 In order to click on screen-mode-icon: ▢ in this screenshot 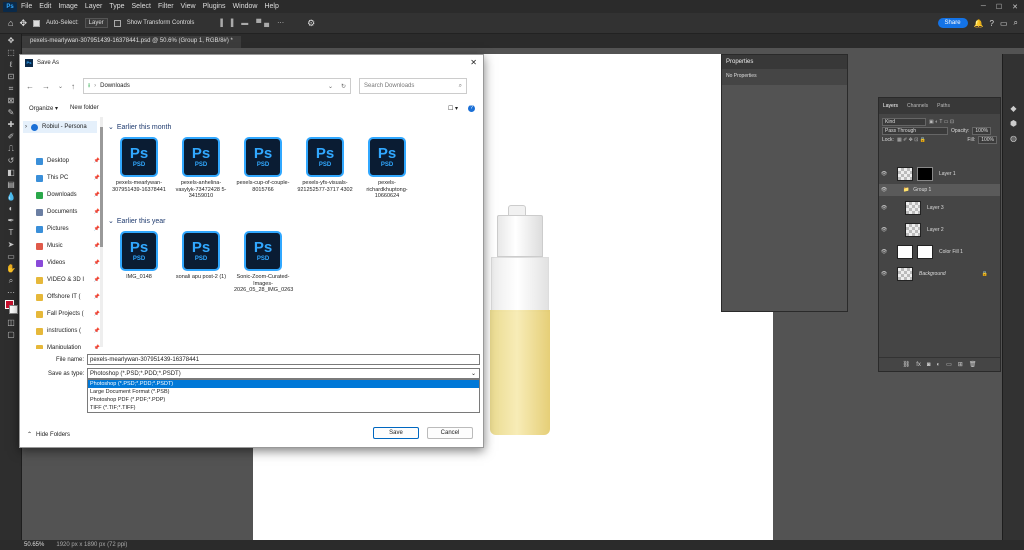, I will do `click(11, 335)`.